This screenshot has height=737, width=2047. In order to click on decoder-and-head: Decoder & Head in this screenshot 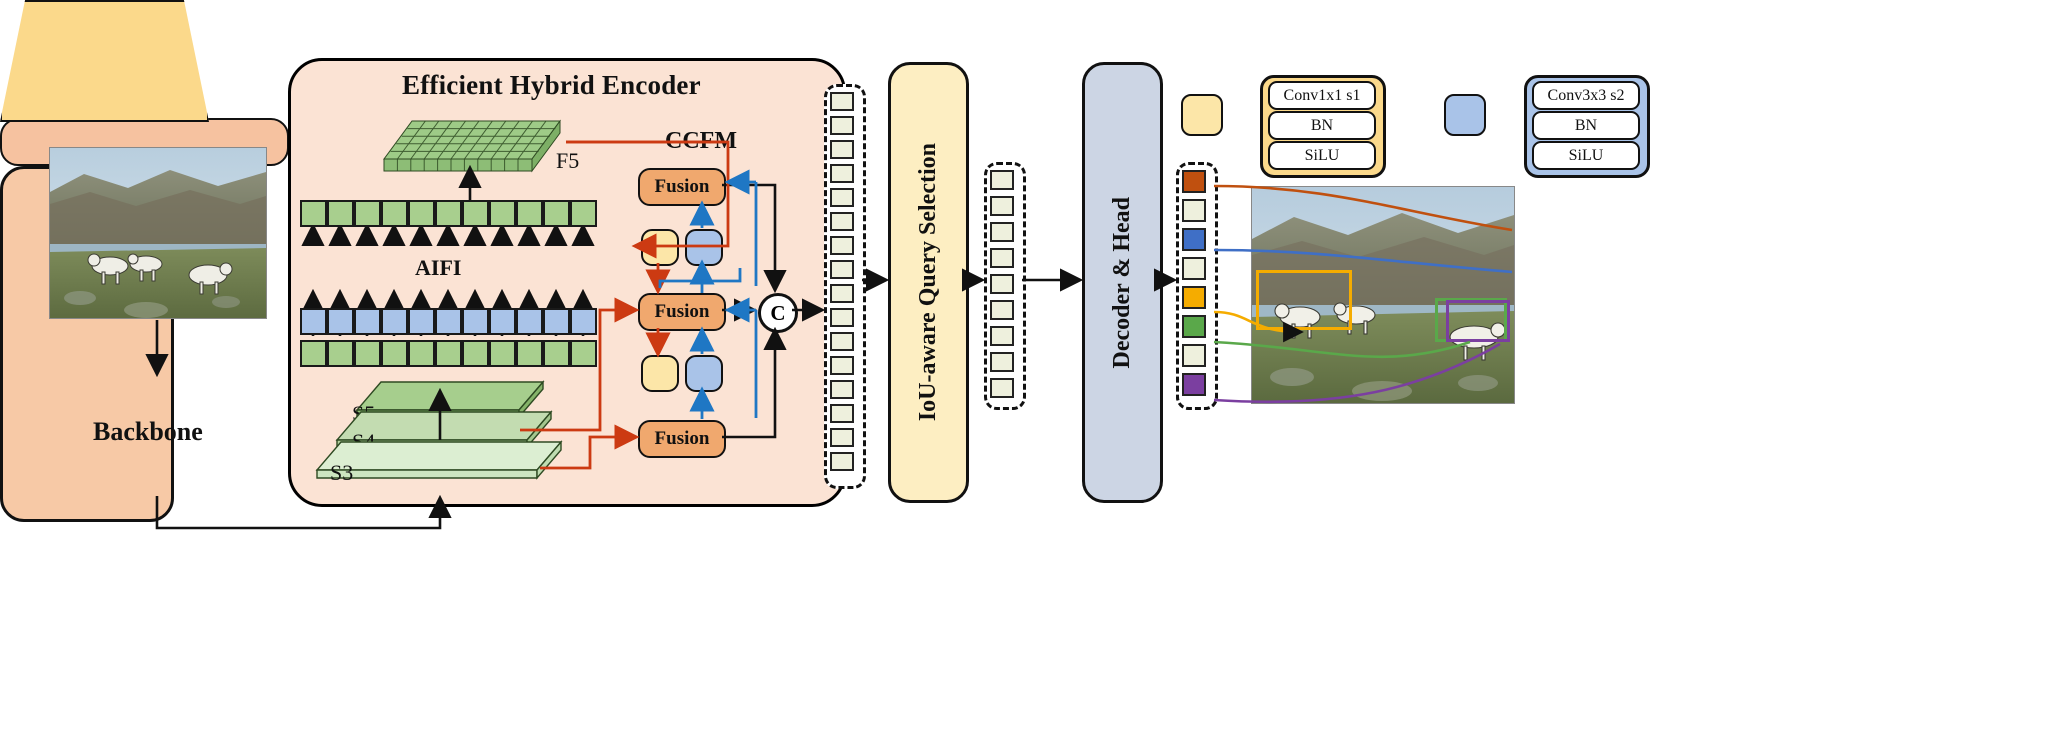, I will do `click(1122, 282)`.